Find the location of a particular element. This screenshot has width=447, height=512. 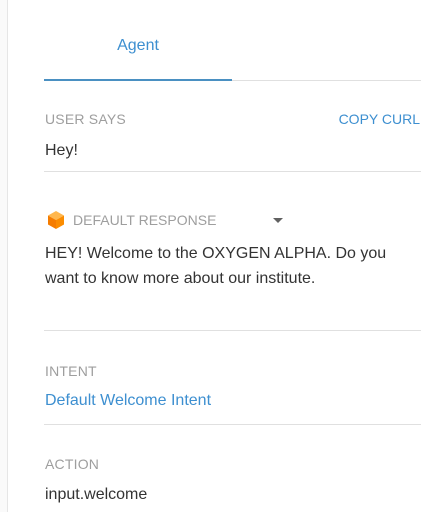

action-value: input.welcome is located at coordinates (96, 494).